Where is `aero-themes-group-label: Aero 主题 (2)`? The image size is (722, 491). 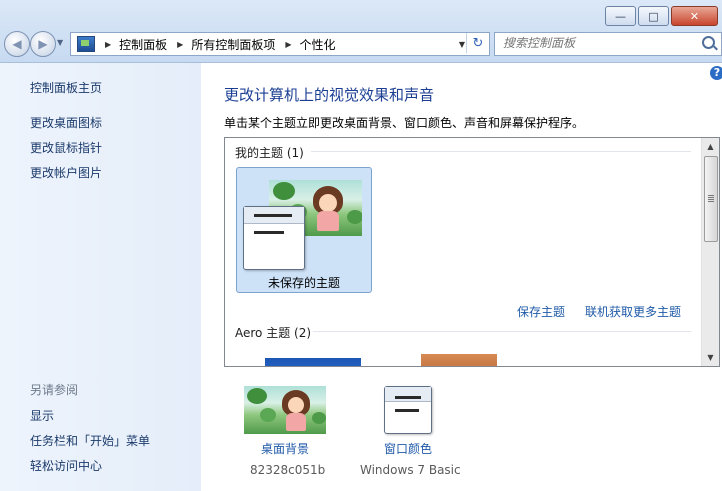
aero-themes-group-label: Aero 主题 (2) is located at coordinates (273, 333).